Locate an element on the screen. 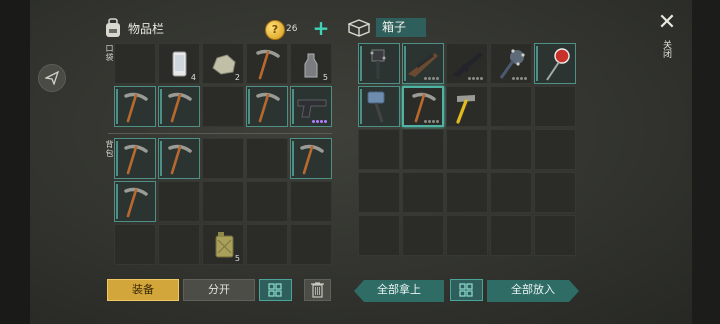  left-edge is located at coordinates (15, 162).